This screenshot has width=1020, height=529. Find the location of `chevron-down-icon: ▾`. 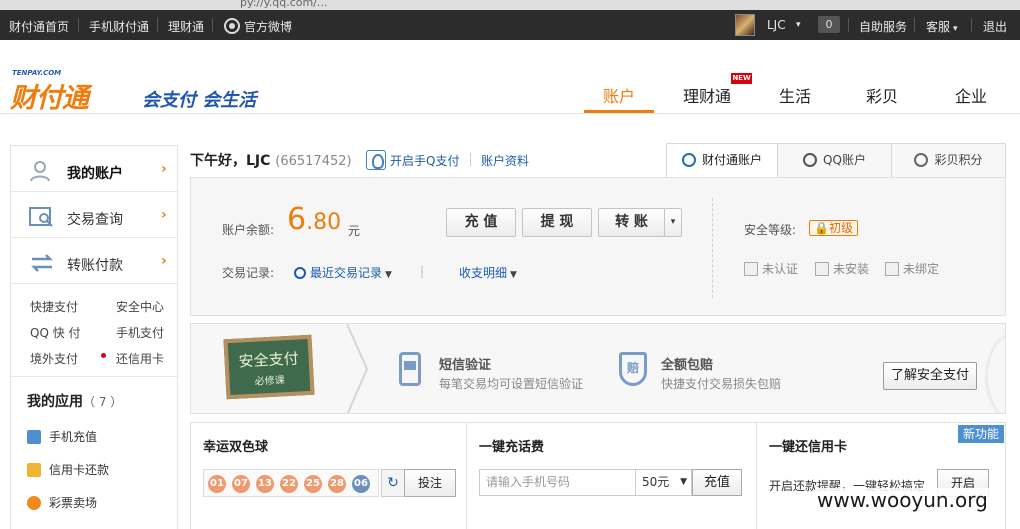

chevron-down-icon: ▾ is located at coordinates (798, 25).